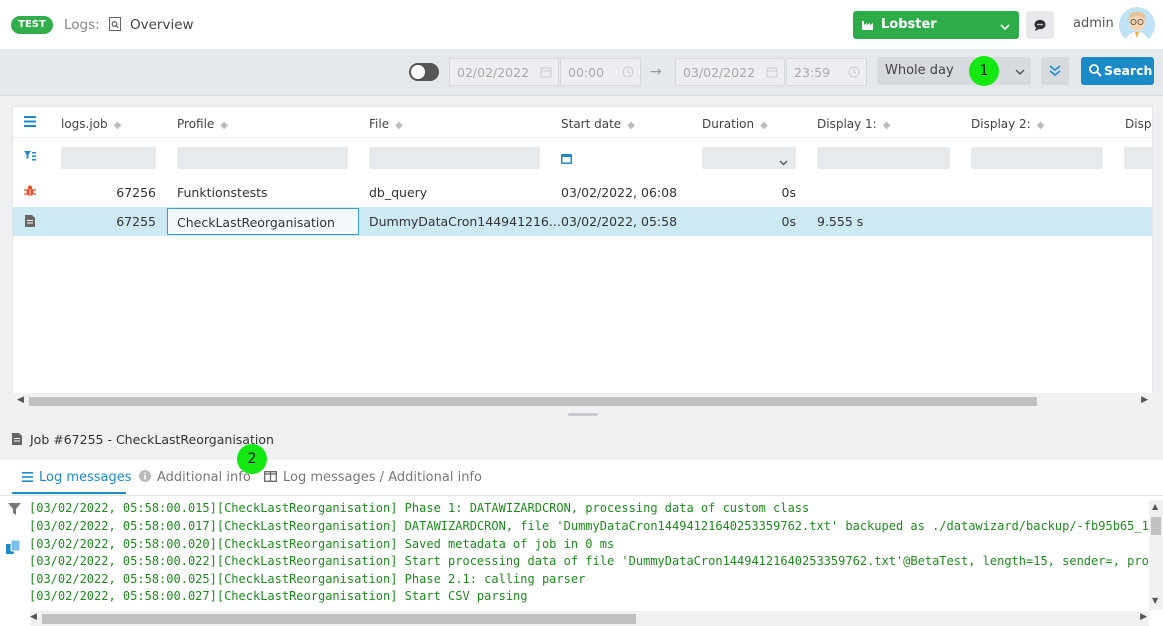 The image size is (1163, 626). I want to click on environment-select: Lobster, so click(936, 25).